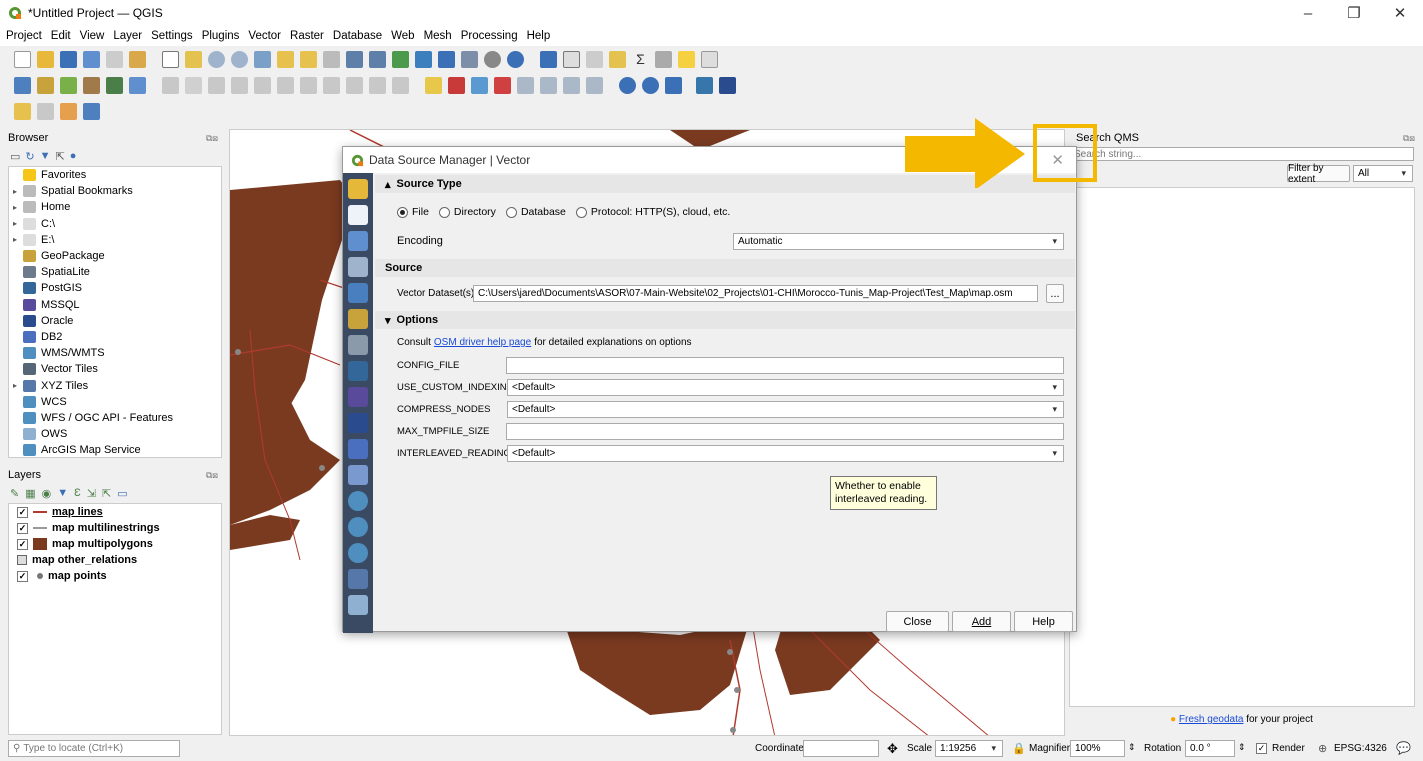 This screenshot has height=761, width=1423. Describe the element at coordinates (358, 423) in the screenshot. I see `oracle-tab-icon` at that location.